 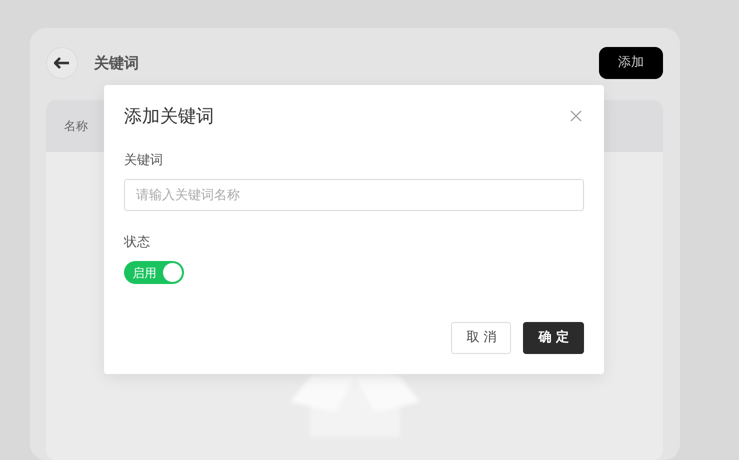 I want to click on close-icon, so click(x=576, y=116).